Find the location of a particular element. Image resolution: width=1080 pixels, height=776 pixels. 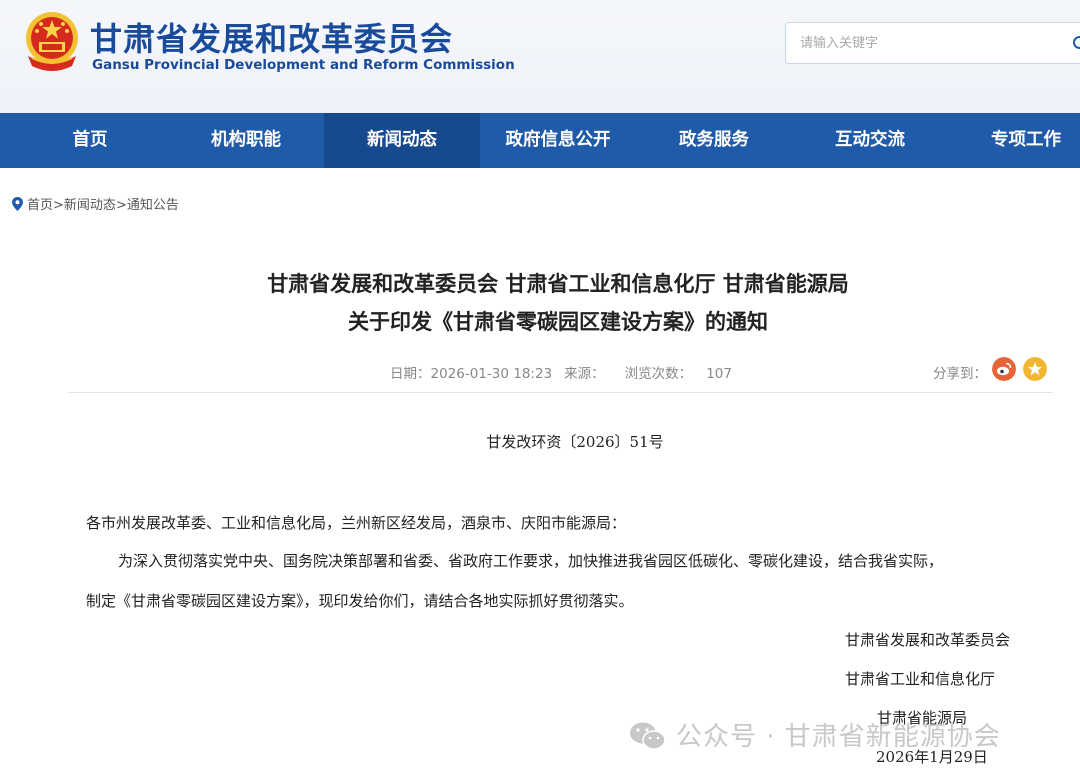

breadcrumb-home: 首页 is located at coordinates (40, 205).